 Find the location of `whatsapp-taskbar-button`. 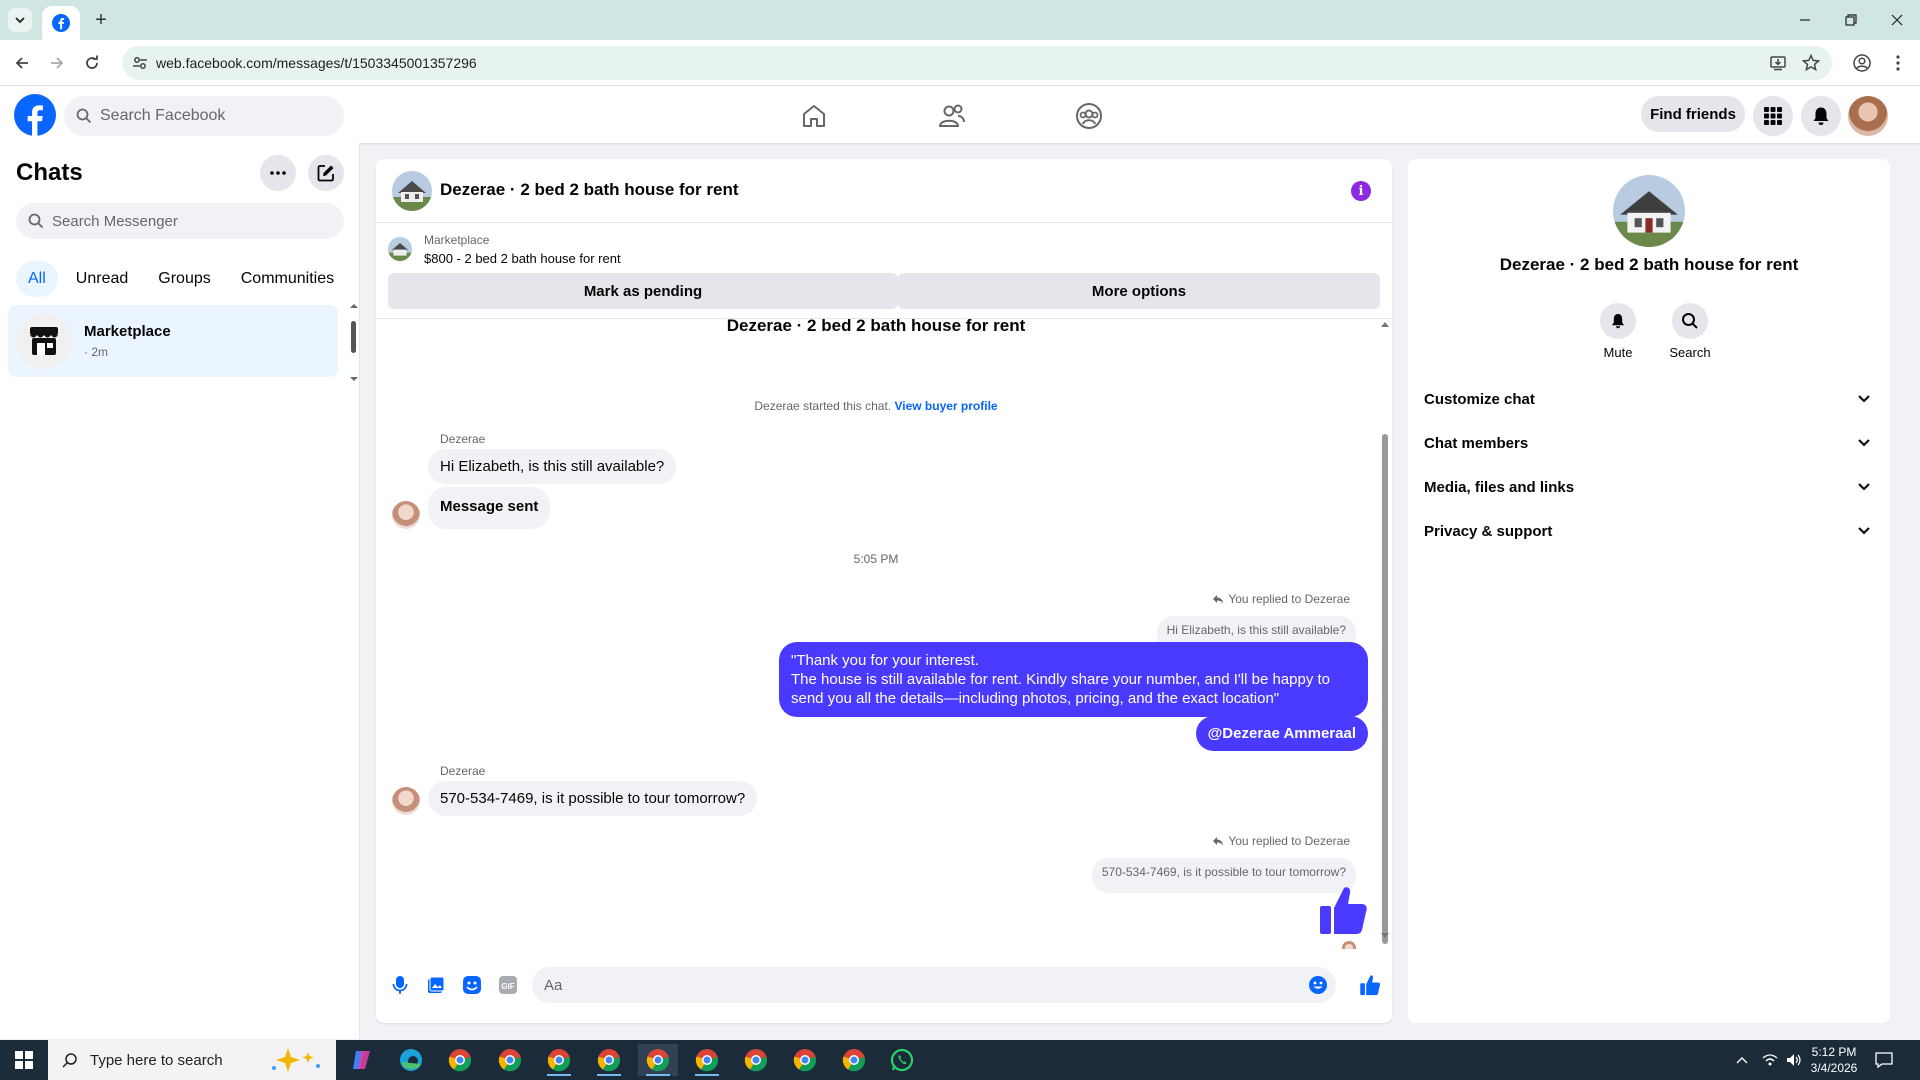

whatsapp-taskbar-button is located at coordinates (902, 1060).